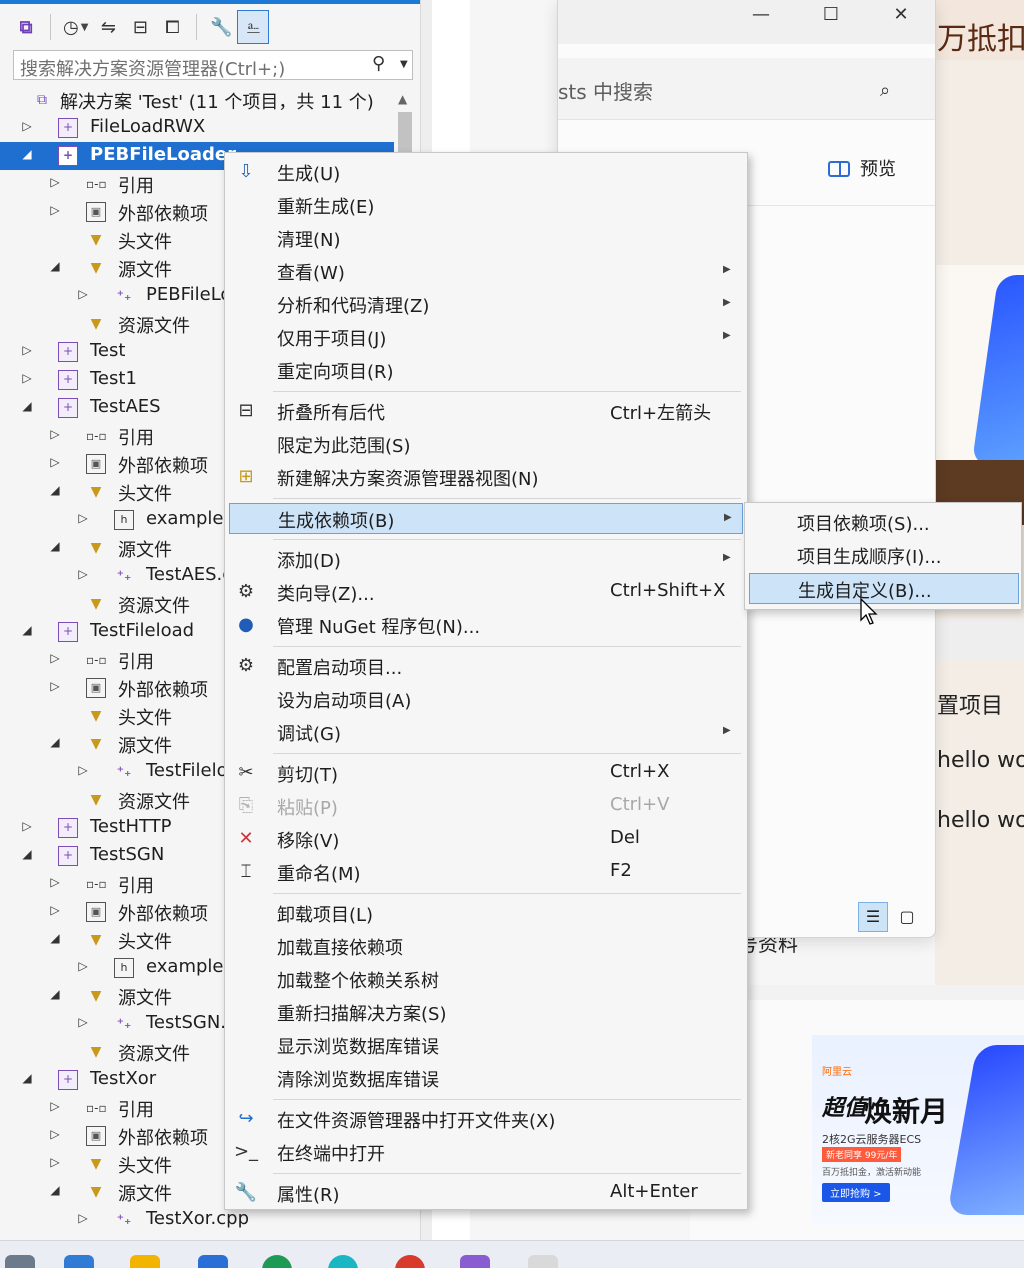 This screenshot has width=1024, height=1268. Describe the element at coordinates (221, 27) in the screenshot. I see `properties-wrench-icon: 🔧` at that location.